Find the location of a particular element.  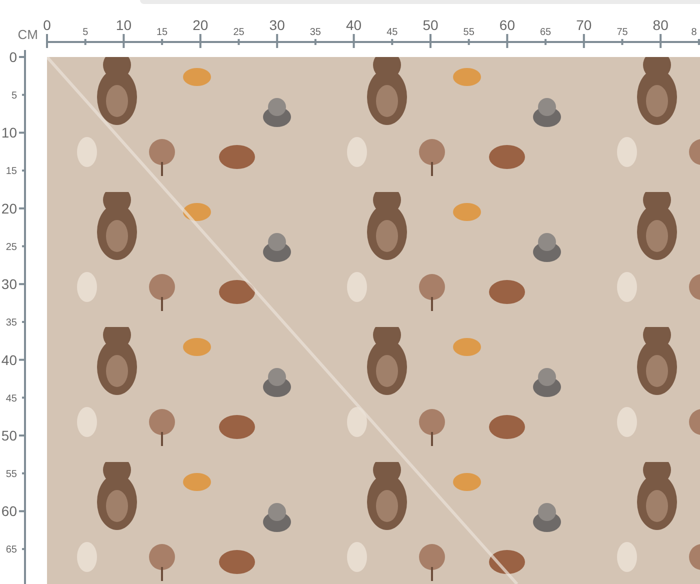

ruler-label: 75 is located at coordinates (622, 32).